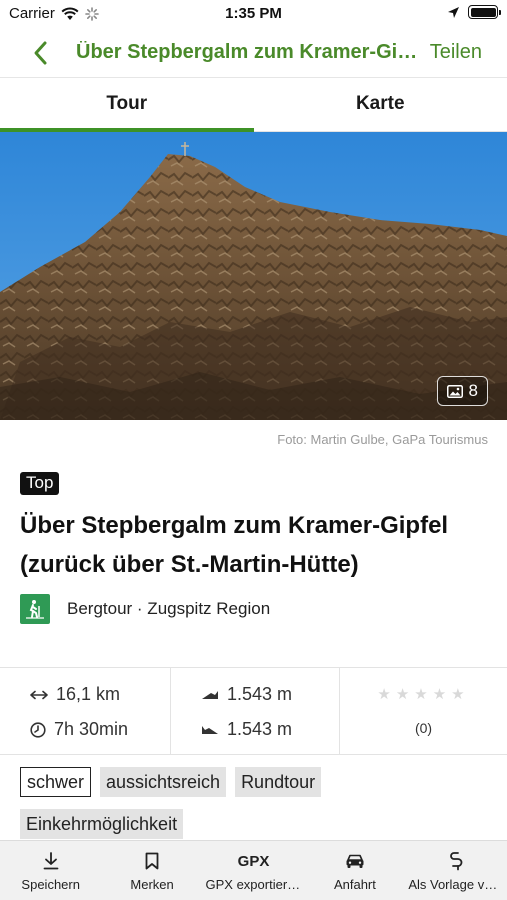 The height and width of the screenshot is (900, 507). What do you see at coordinates (210, 694) in the screenshot?
I see `ascent-icon` at bounding box center [210, 694].